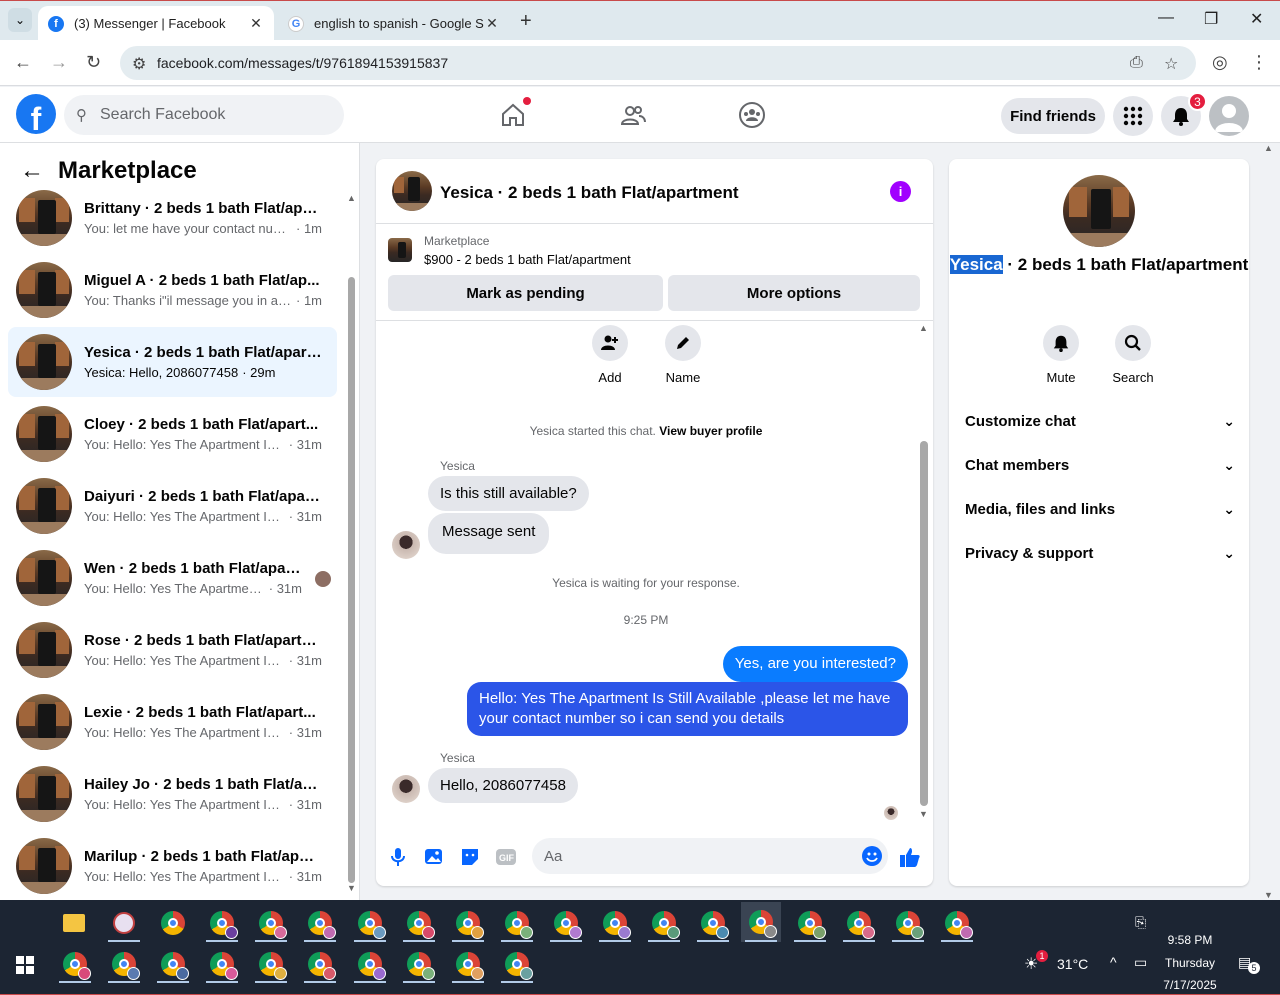  I want to click on bookmark-star-icon: ☆, so click(1171, 64).